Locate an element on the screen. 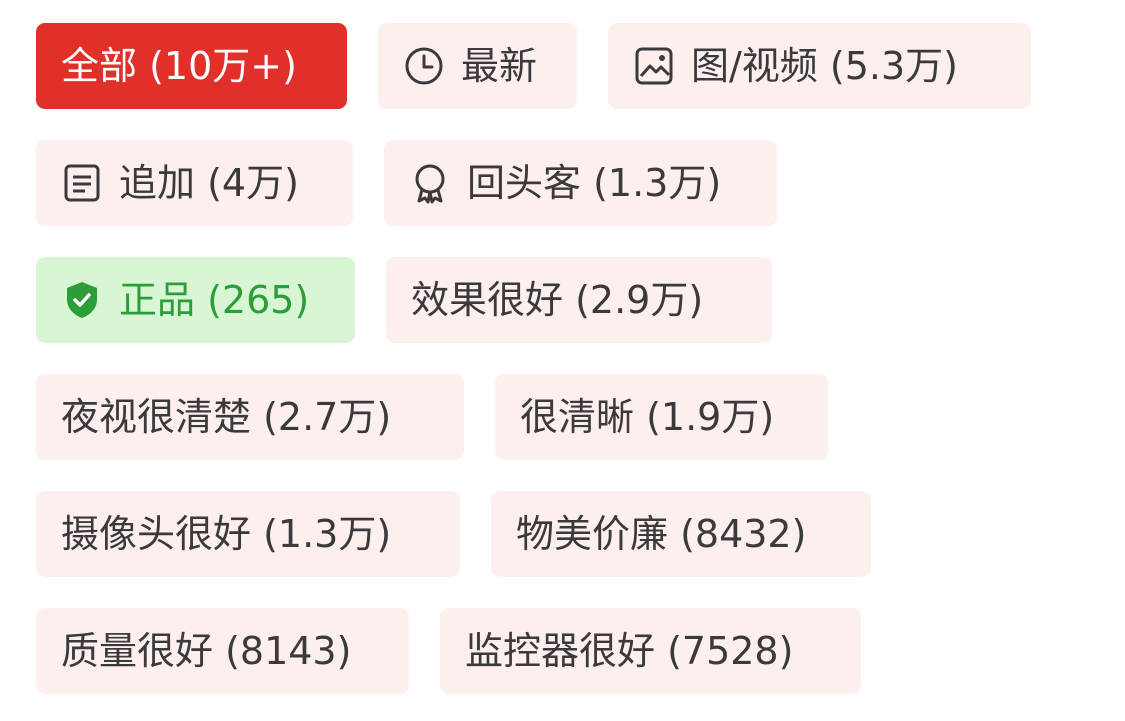  filter-tag: 摄像头很好 (1.3万) is located at coordinates (248, 534).